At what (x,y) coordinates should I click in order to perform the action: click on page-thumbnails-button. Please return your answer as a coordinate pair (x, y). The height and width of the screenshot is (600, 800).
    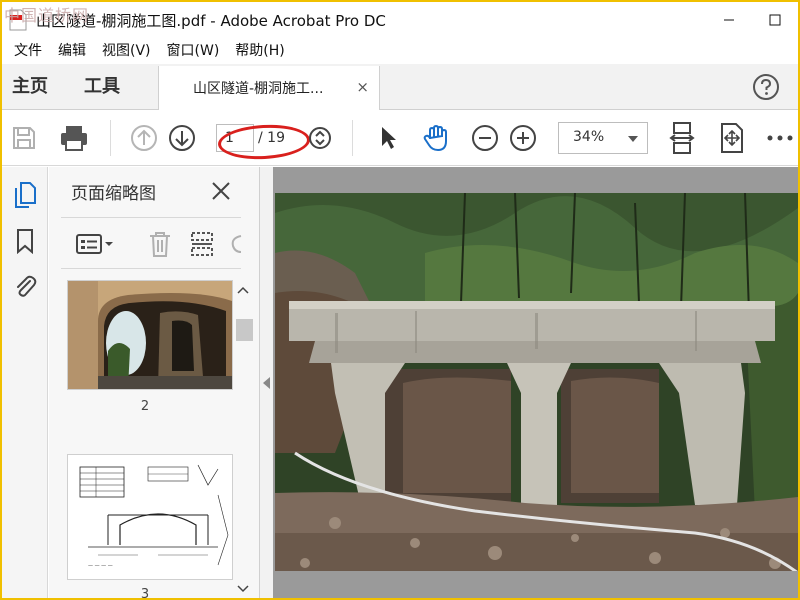
    Looking at the image, I should click on (25, 195).